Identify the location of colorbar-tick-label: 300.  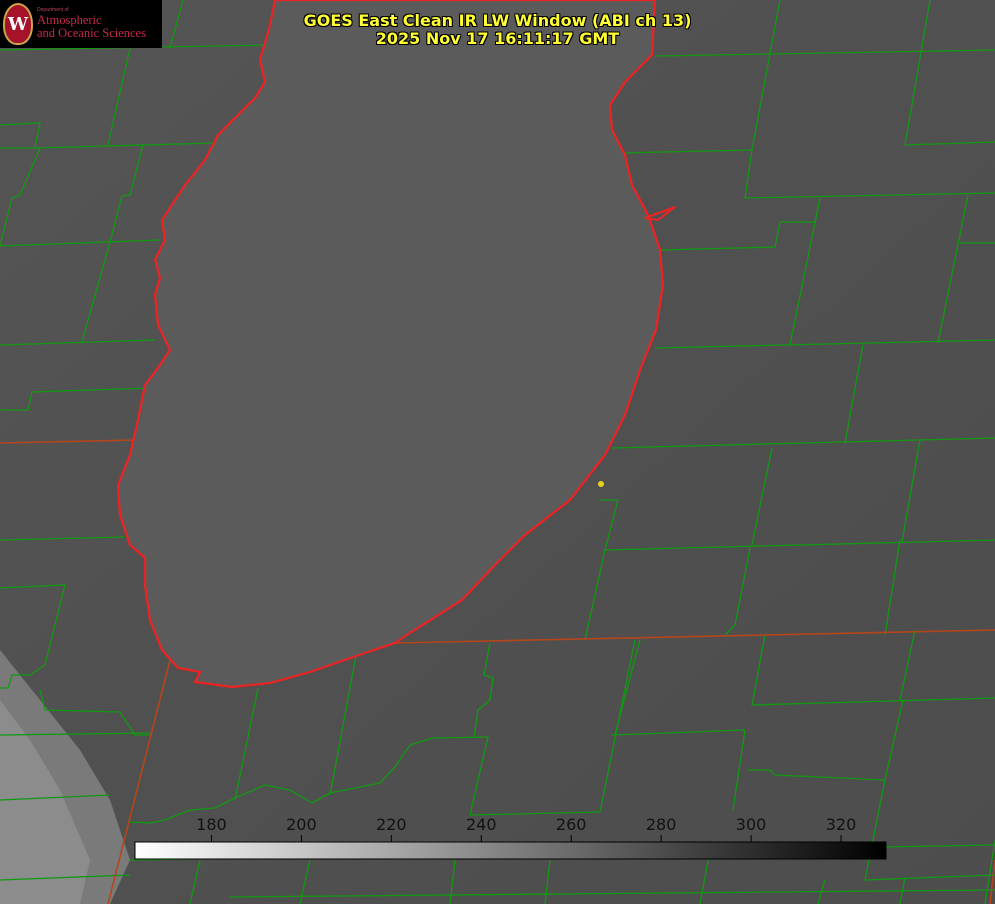
(751, 824).